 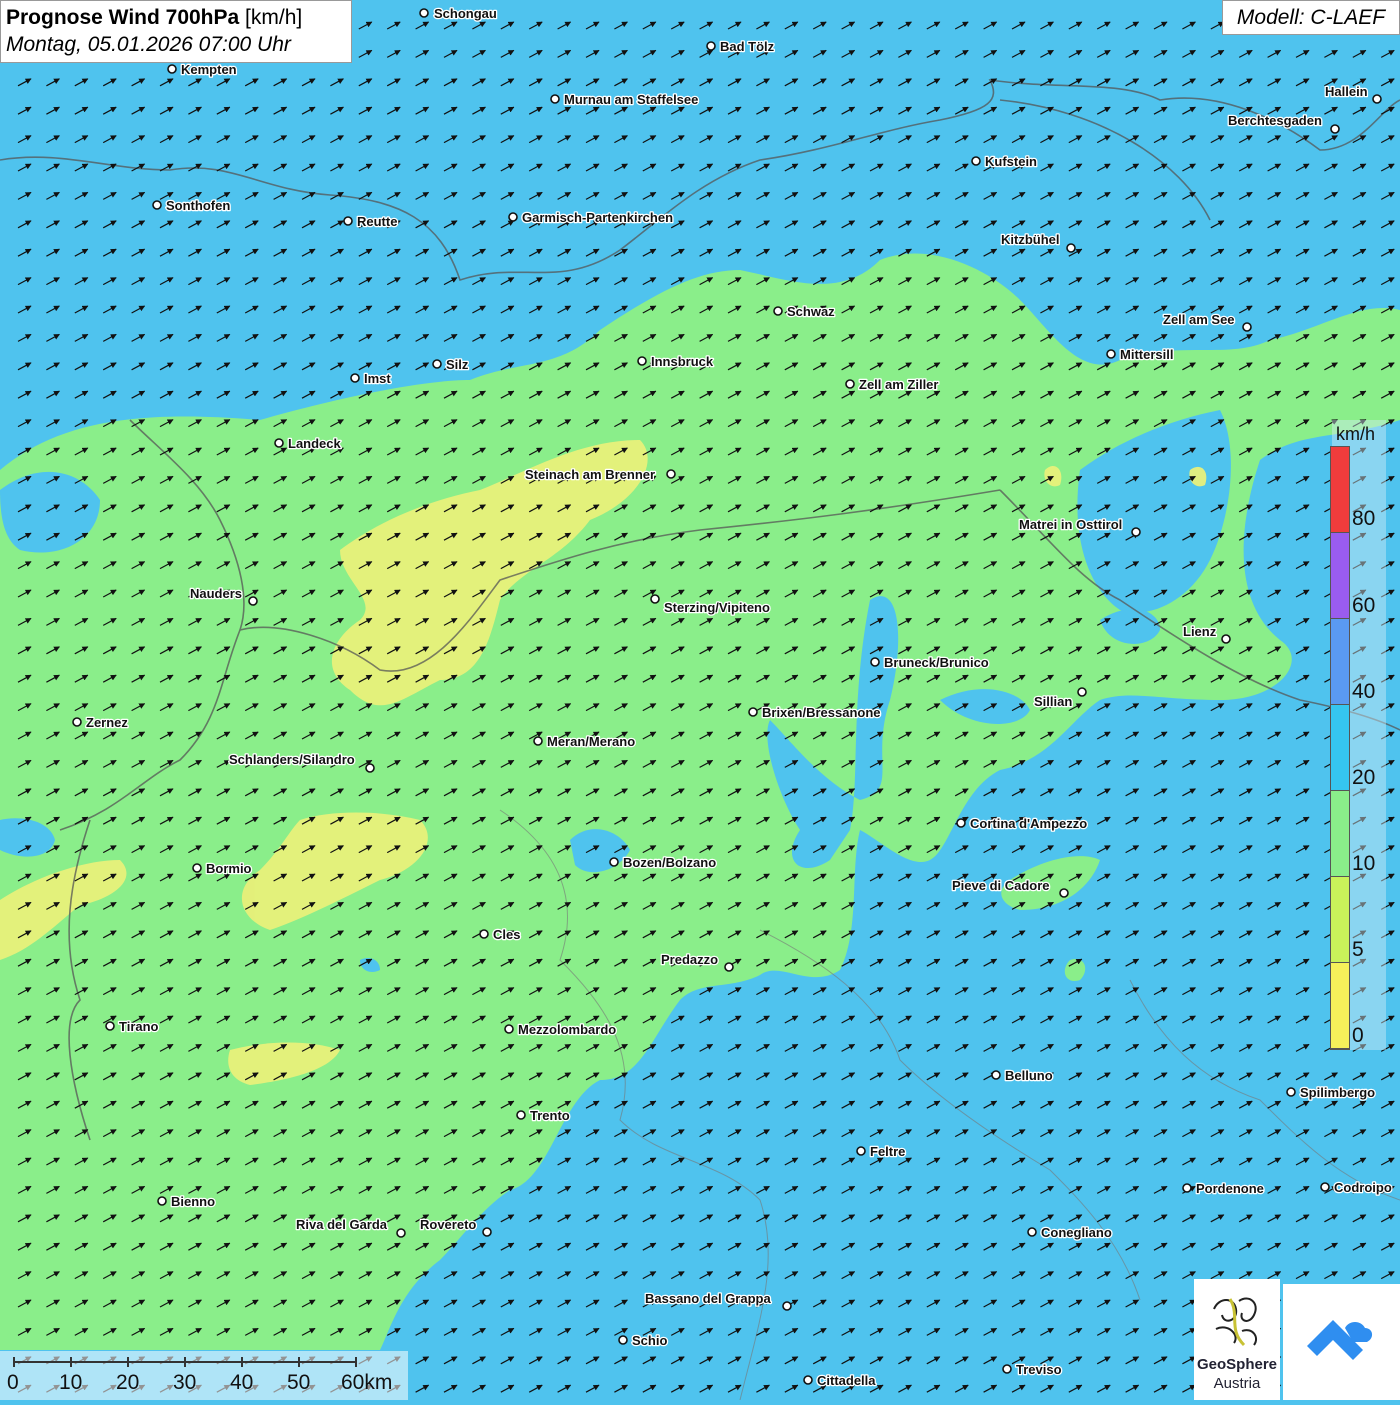 I want to click on city-label: Lienz, so click(x=1200, y=631).